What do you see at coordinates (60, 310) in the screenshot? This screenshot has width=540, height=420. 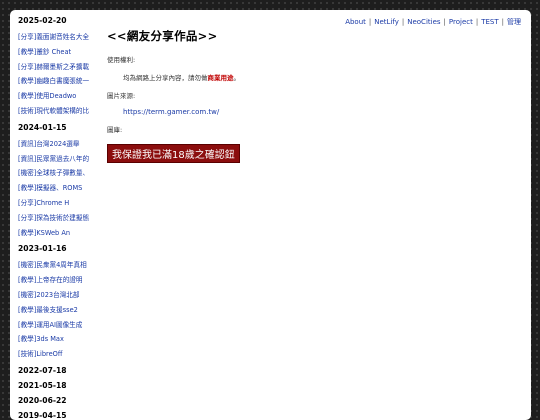 I see `sidebar-entry: [教學]最後支援sse2` at bounding box center [60, 310].